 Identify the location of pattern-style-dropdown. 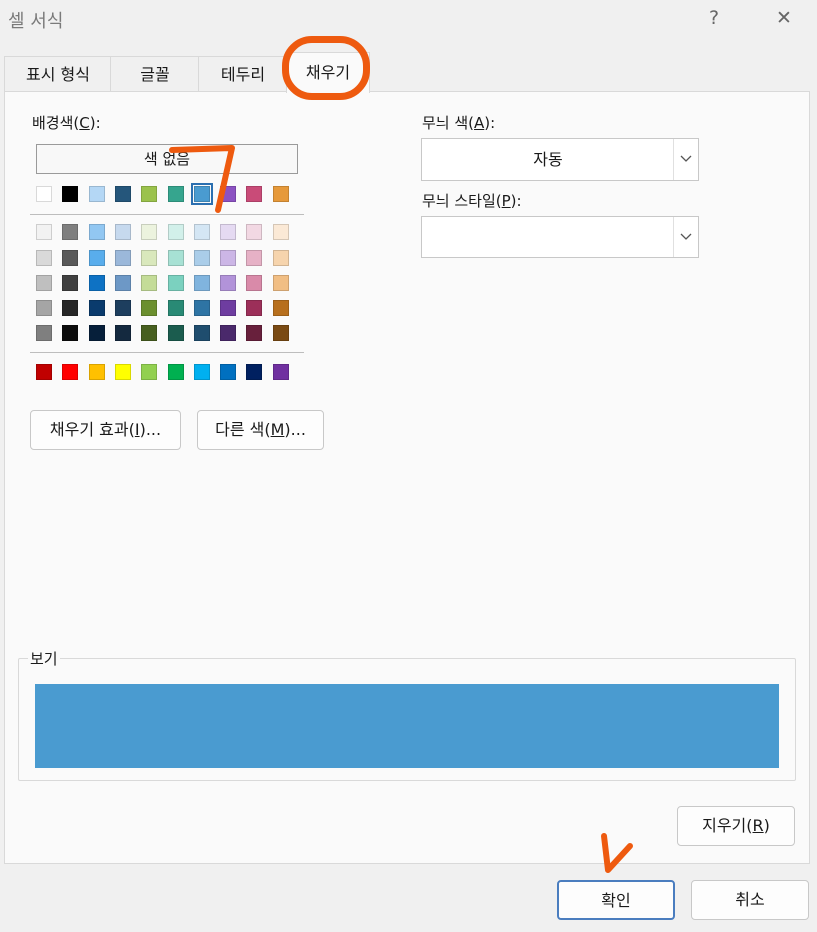
(560, 237).